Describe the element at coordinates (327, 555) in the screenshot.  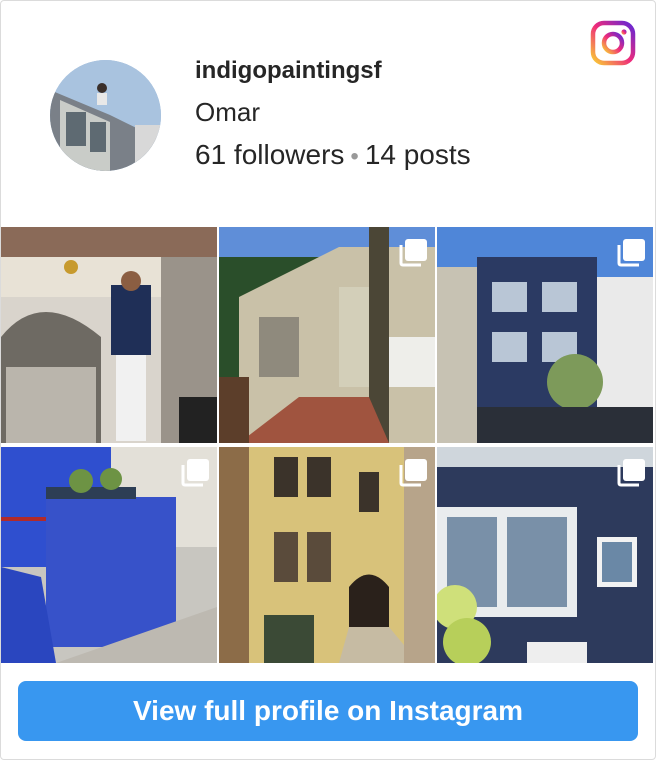
I see `post-yellow-house` at that location.